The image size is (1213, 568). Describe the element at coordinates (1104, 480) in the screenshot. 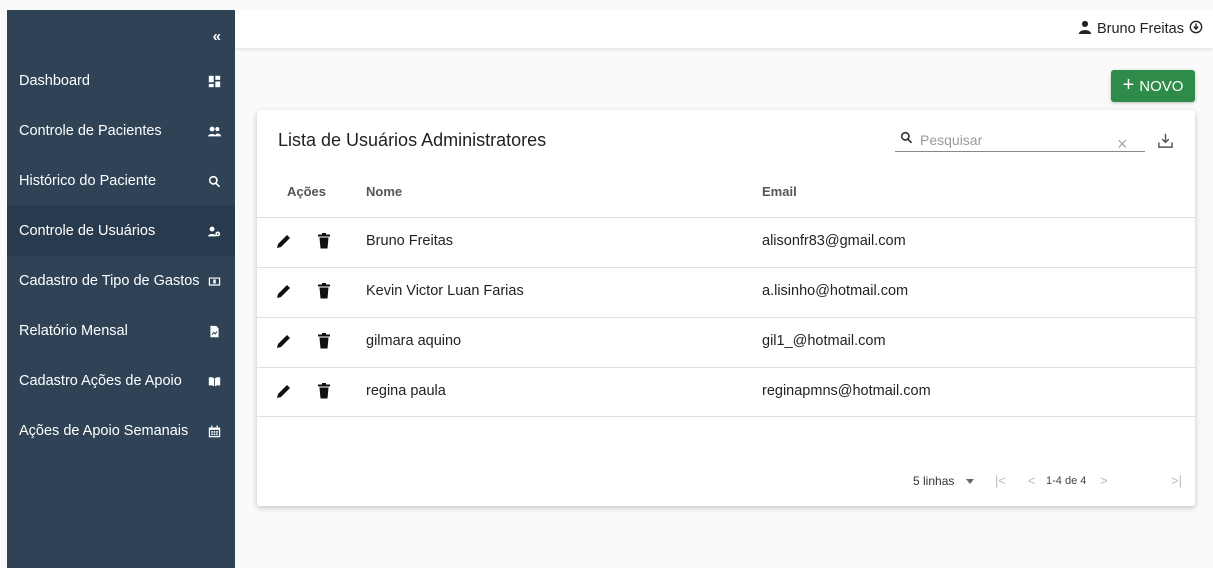

I see `next-page-button: >` at that location.